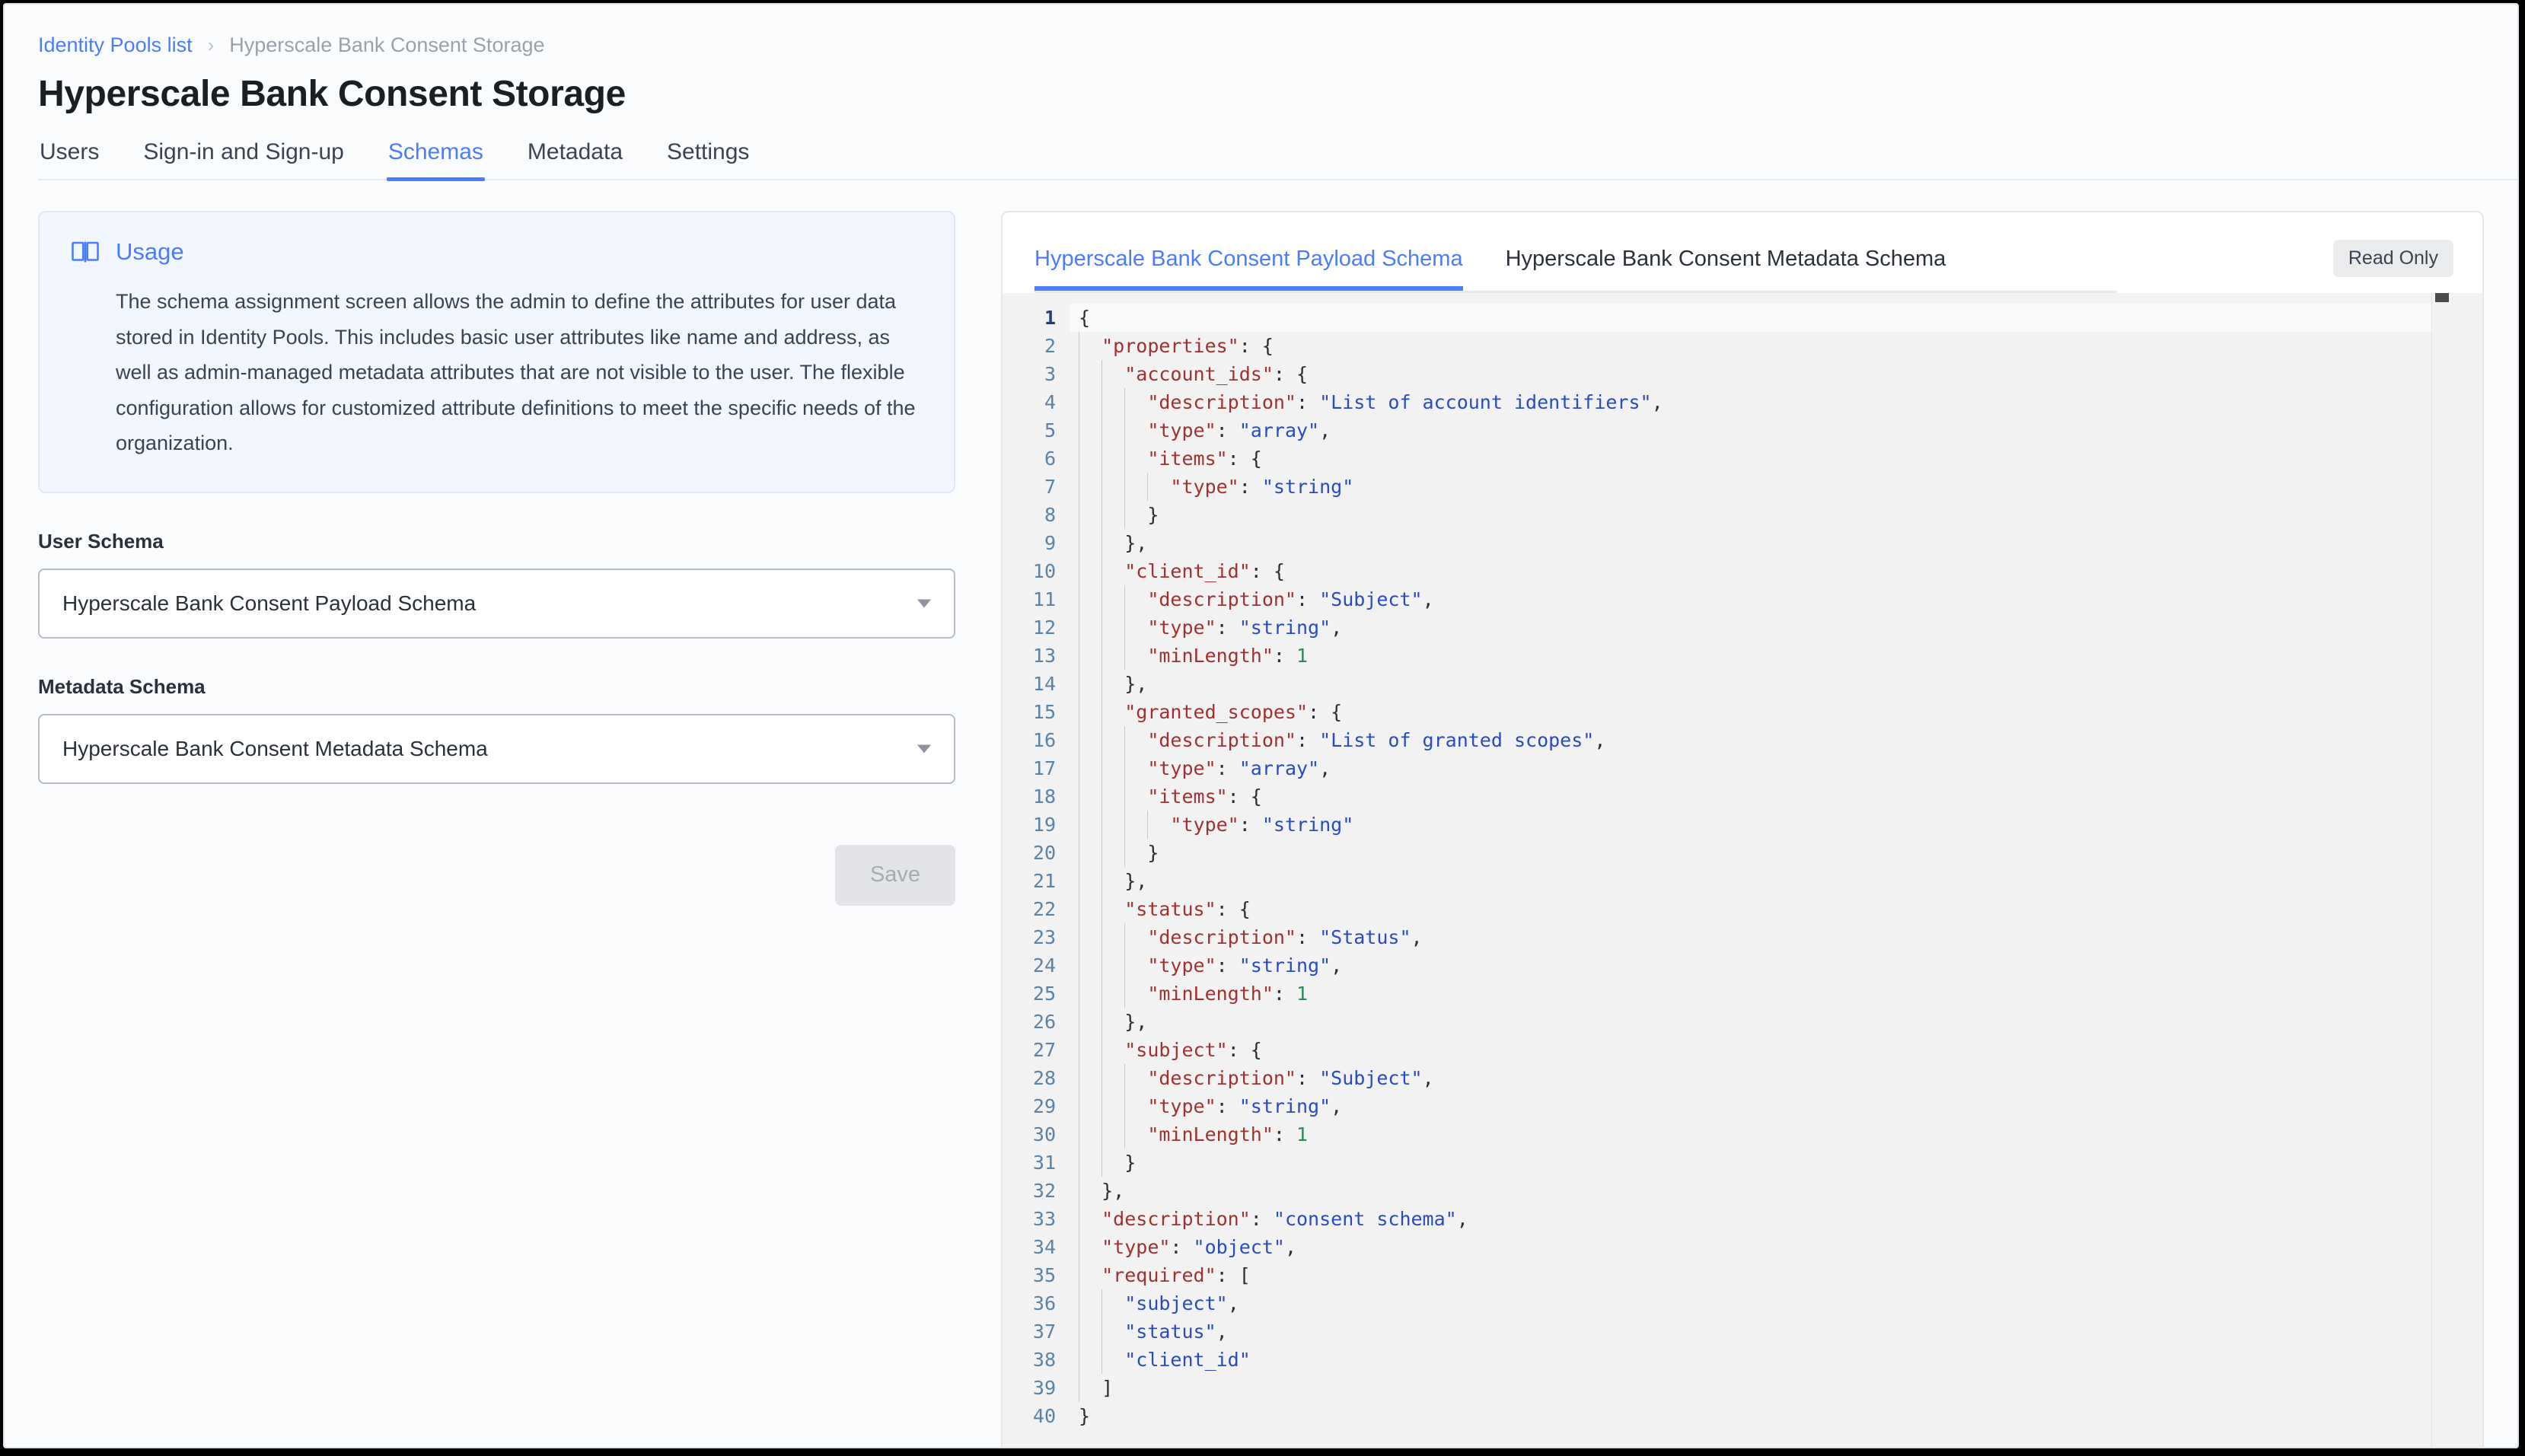  I want to click on editor-tab-metadata-schema: Hyperscale Bank Consent Metadata Schema, so click(1726, 269).